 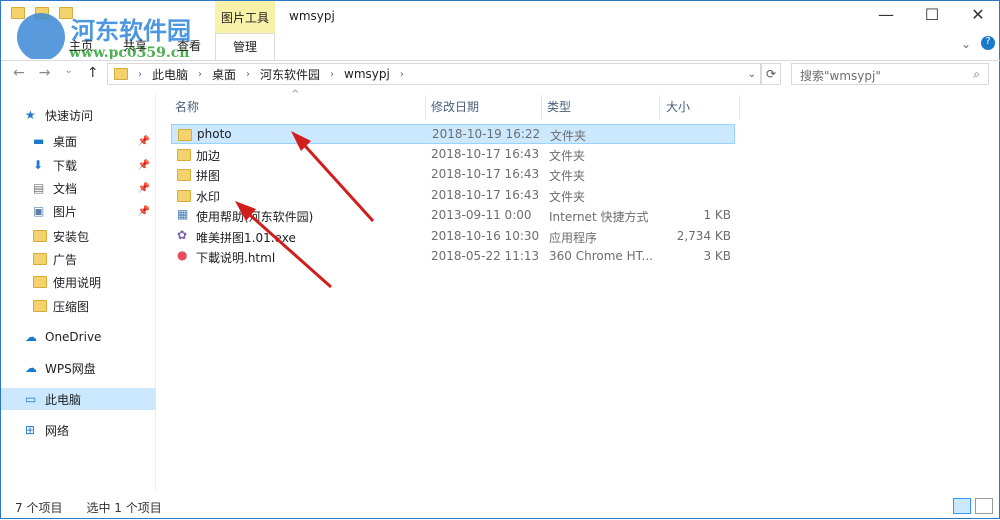 What do you see at coordinates (124, 508) in the screenshot?
I see `selected-count: 选中 1 个项目` at bounding box center [124, 508].